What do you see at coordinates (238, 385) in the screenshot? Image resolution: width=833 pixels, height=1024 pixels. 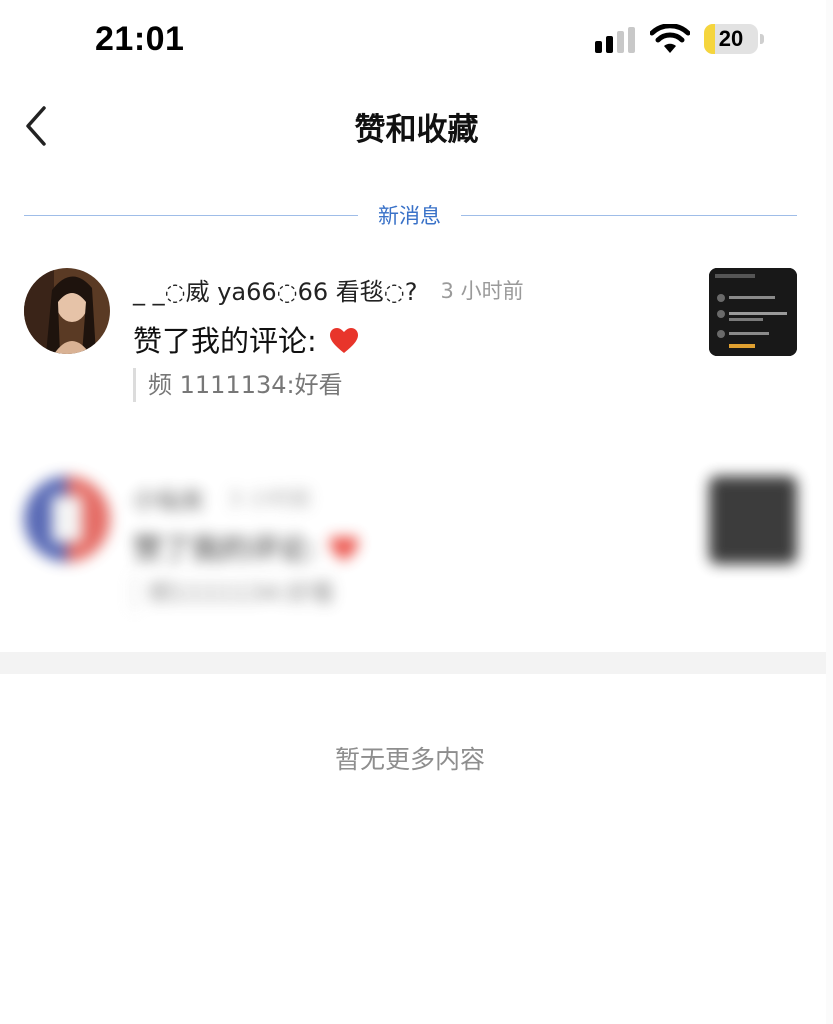 I see `quoted-comment: 频 1111134:好看` at bounding box center [238, 385].